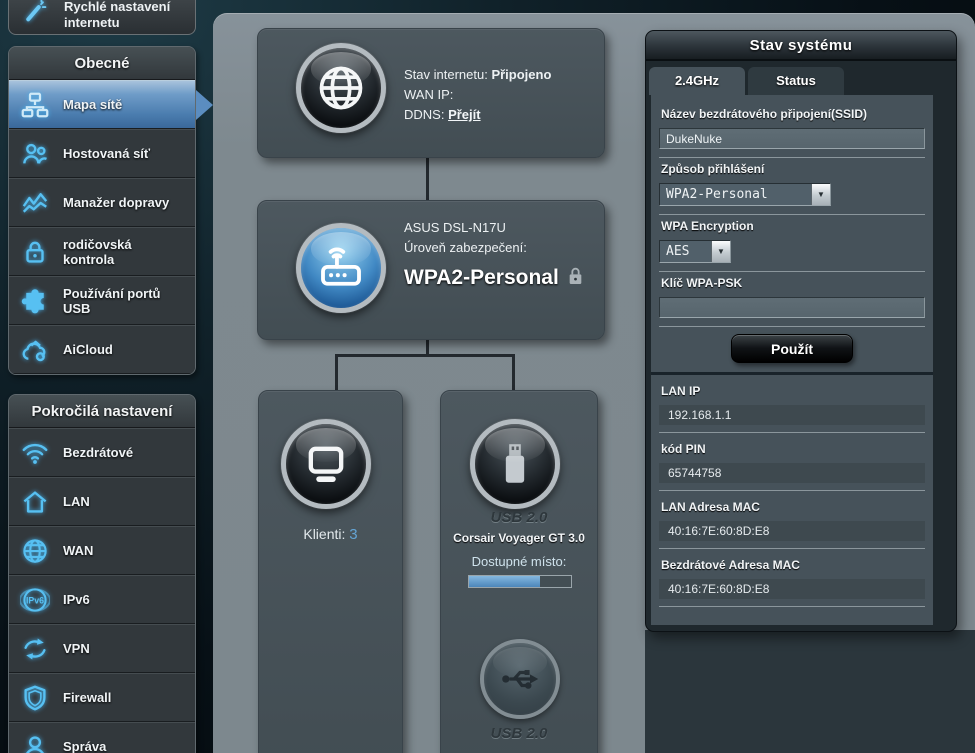 This screenshot has height=753, width=975. What do you see at coordinates (112, 300) in the screenshot?
I see `sidebar-item-label: Používání portů USB` at bounding box center [112, 300].